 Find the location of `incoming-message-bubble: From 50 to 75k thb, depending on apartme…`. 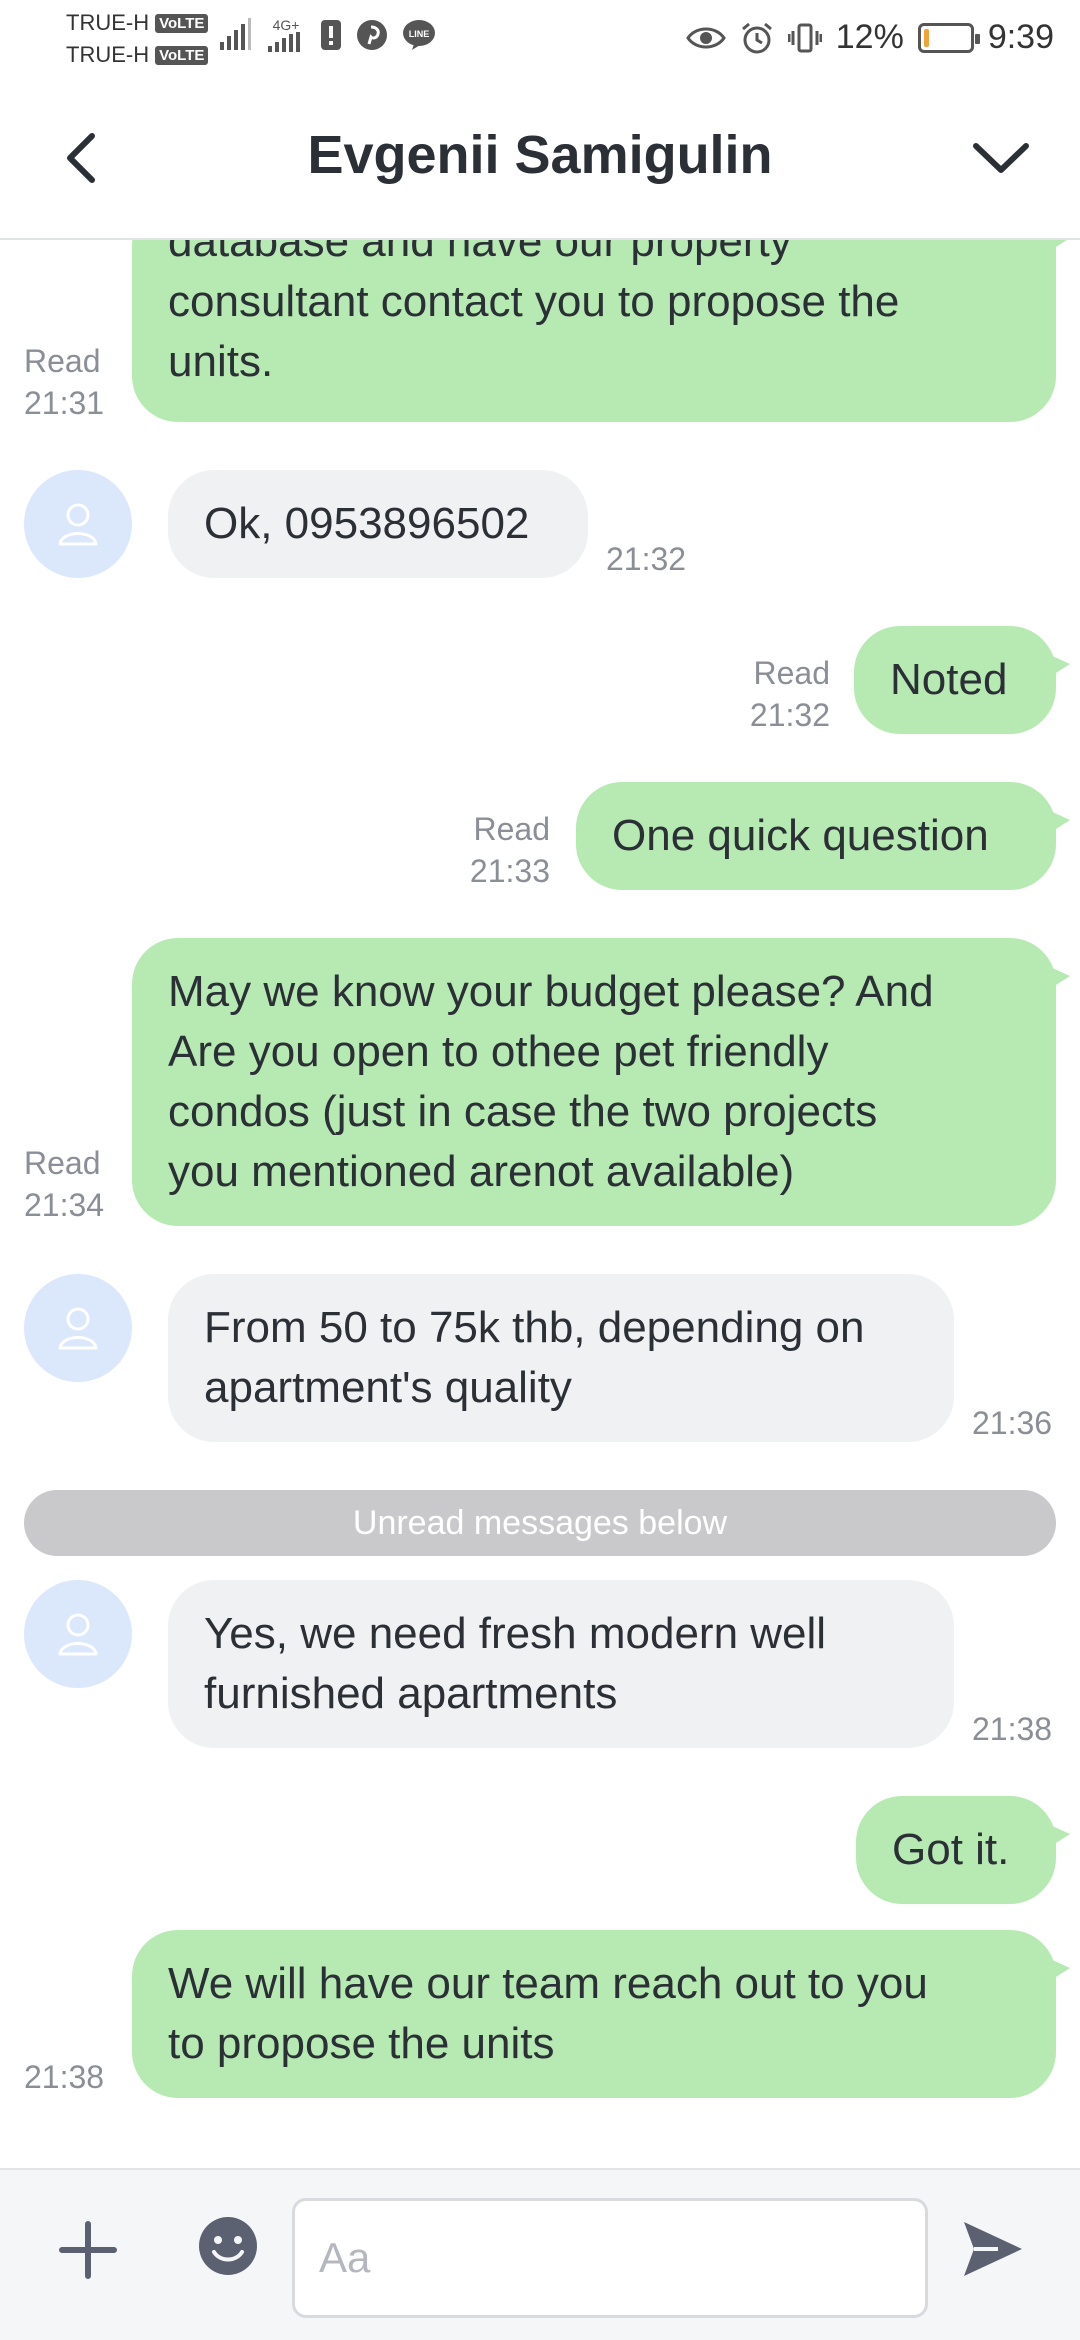

incoming-message-bubble: From 50 to 75k thb, depending on apartme… is located at coordinates (561, 1358).